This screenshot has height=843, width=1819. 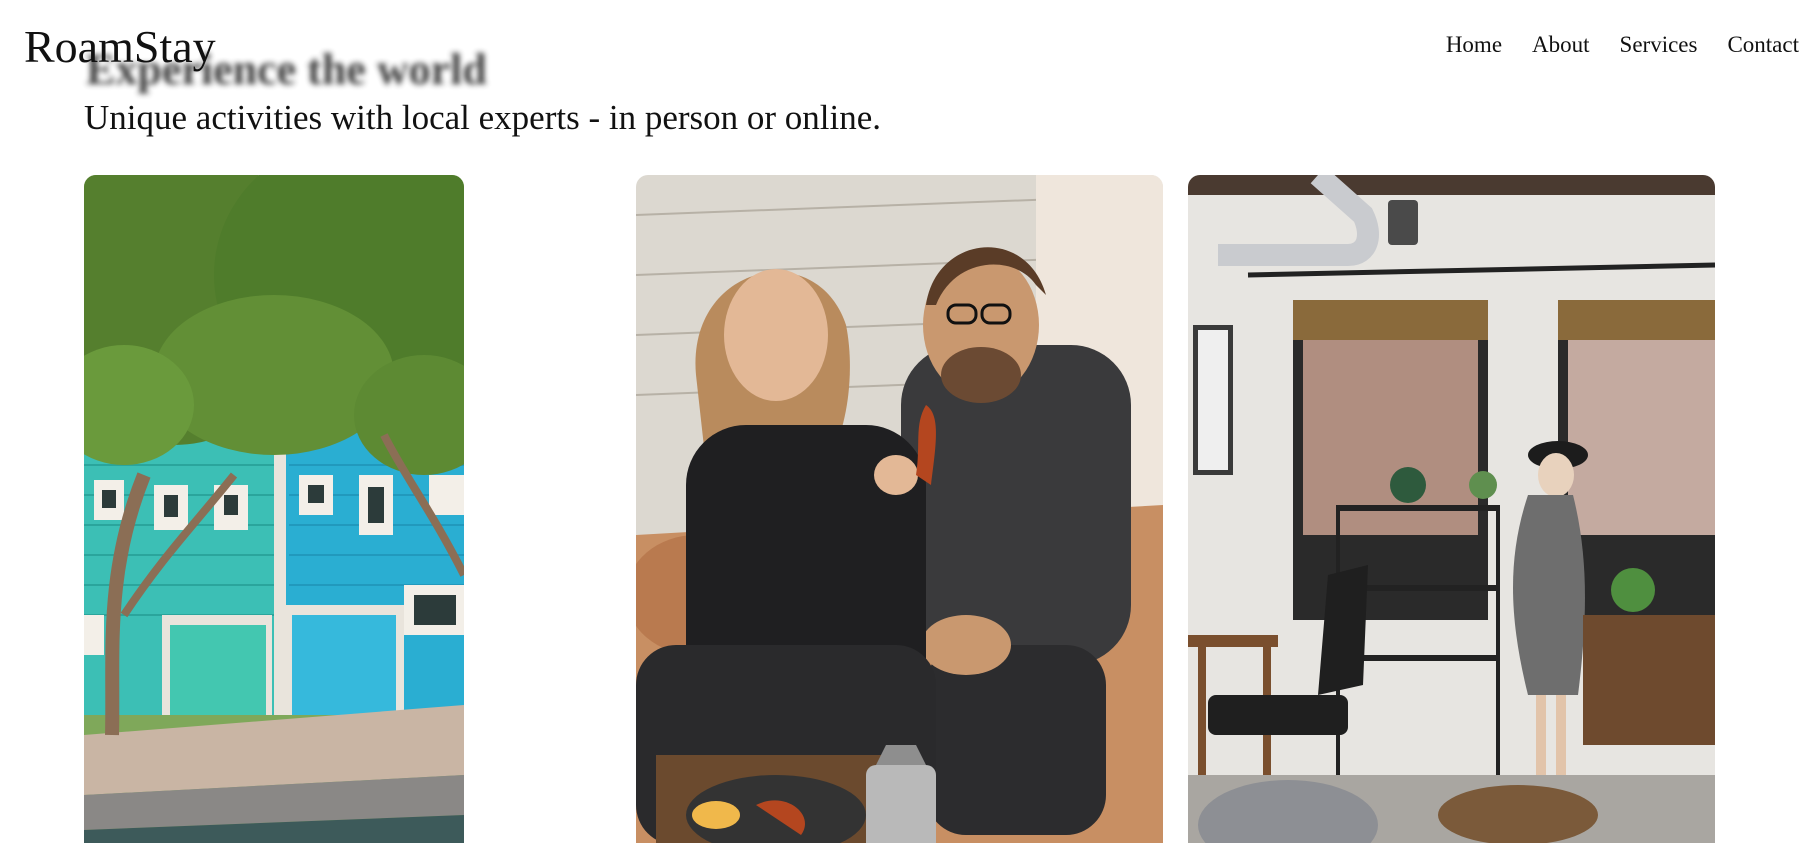 What do you see at coordinates (1474, 45) in the screenshot?
I see `nav-home-link: Home` at bounding box center [1474, 45].